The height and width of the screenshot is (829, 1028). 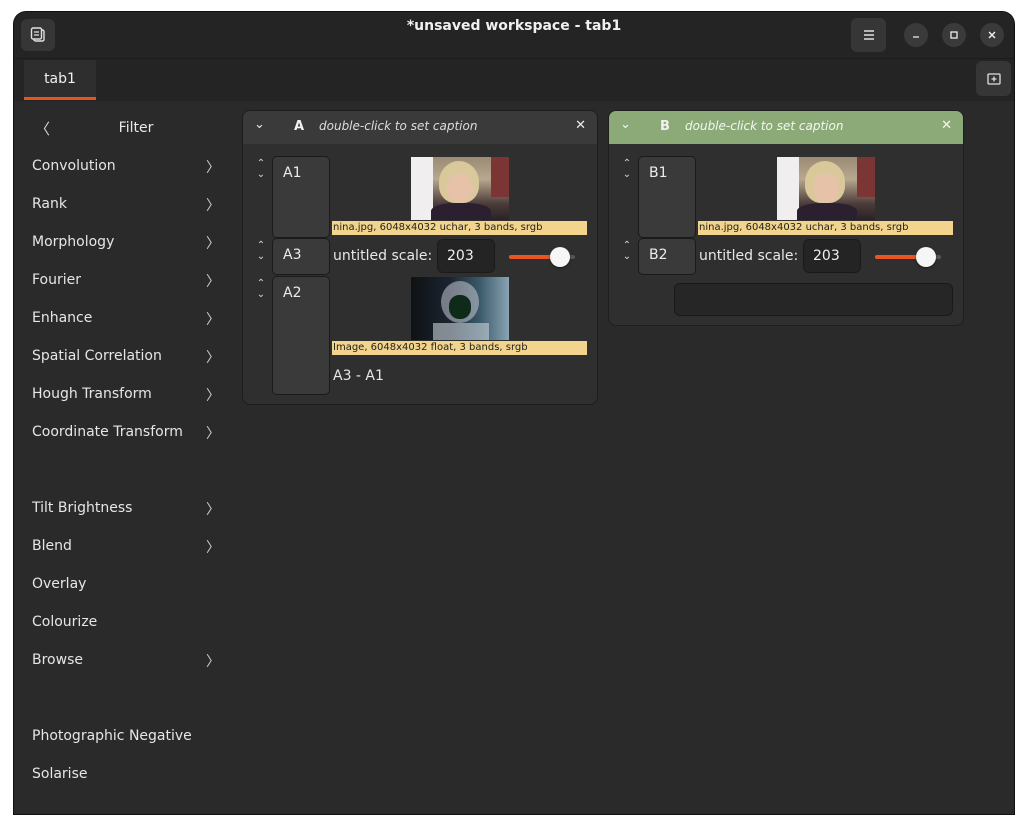 I want to click on title-bar: *unsaved workspace - tab1, so click(x=514, y=35).